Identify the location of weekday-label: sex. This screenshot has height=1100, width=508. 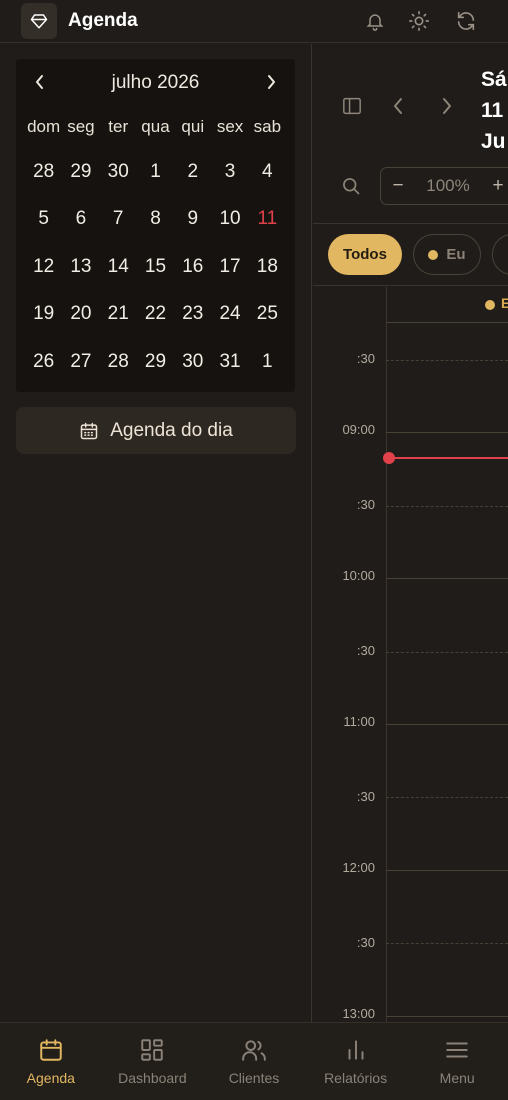
(230, 126).